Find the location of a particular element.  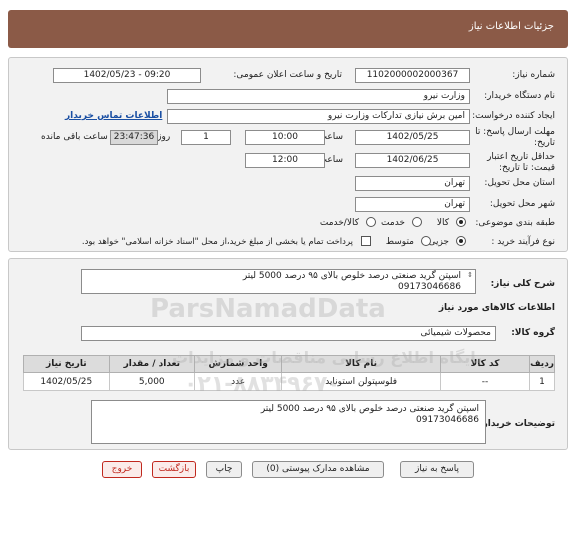

purchase-medium-label: متوسط is located at coordinates (399, 242).